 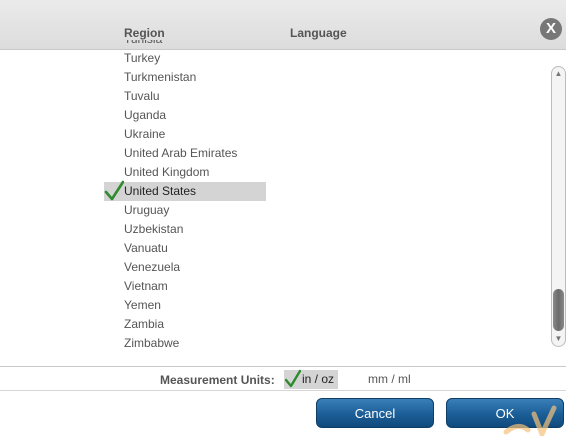 What do you see at coordinates (270, 172) in the screenshot?
I see `region-list-item: United Kingdom` at bounding box center [270, 172].